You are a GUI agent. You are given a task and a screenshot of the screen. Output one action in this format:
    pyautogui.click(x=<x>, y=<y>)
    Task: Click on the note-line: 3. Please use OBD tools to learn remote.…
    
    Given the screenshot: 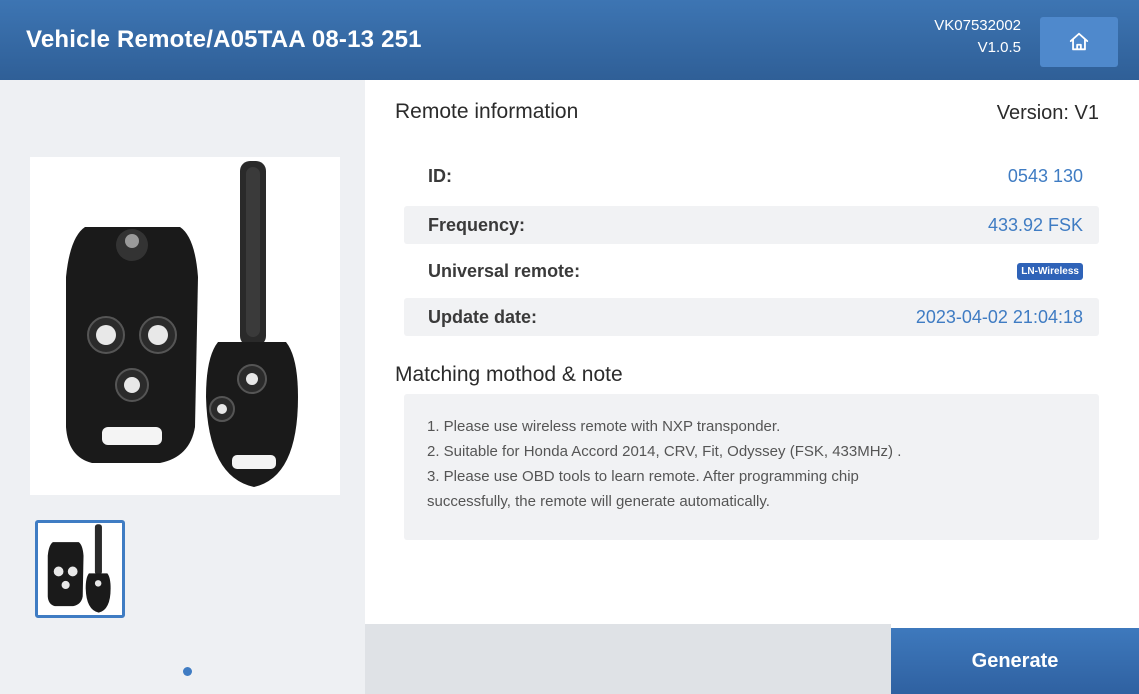 What is the action you would take?
    pyautogui.click(x=643, y=476)
    